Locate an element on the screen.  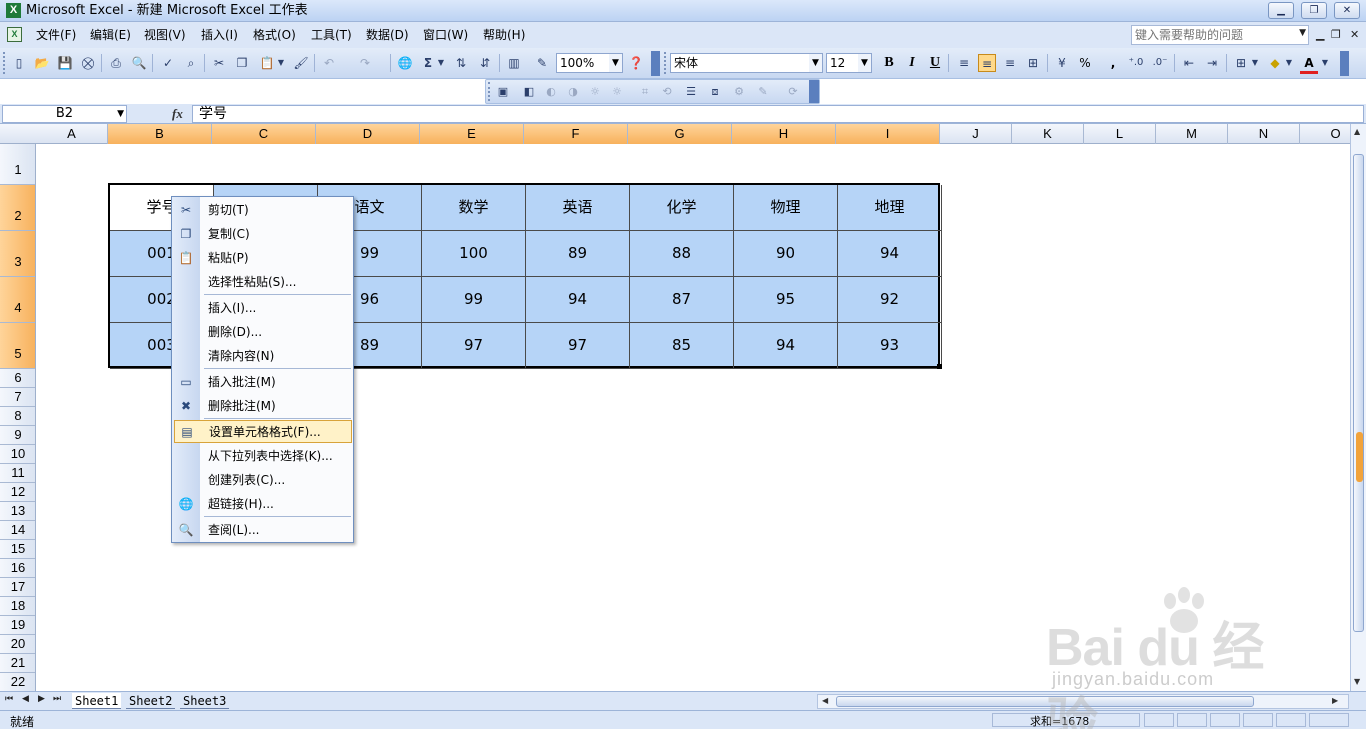
close-button: ✕ is located at coordinates (1347, 10).